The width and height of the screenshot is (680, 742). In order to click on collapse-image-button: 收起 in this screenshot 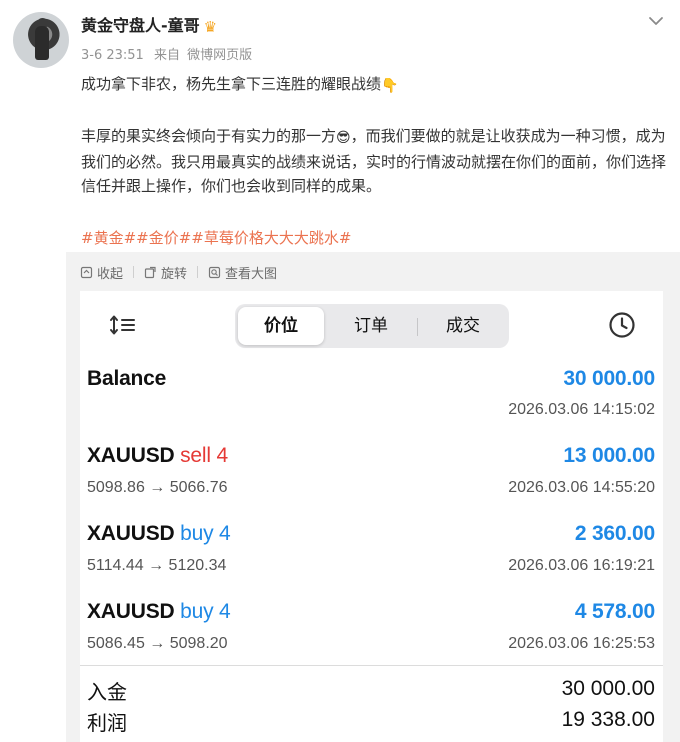, I will do `click(101, 272)`.